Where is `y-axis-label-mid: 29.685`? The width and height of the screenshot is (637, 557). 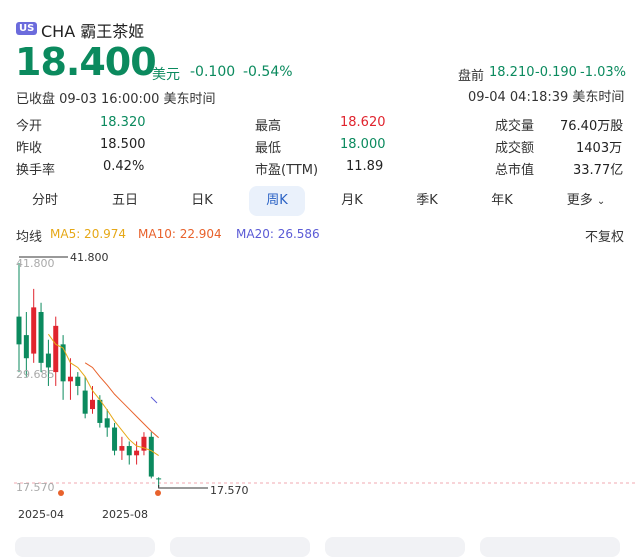
y-axis-label-mid: 29.685 is located at coordinates (35, 374).